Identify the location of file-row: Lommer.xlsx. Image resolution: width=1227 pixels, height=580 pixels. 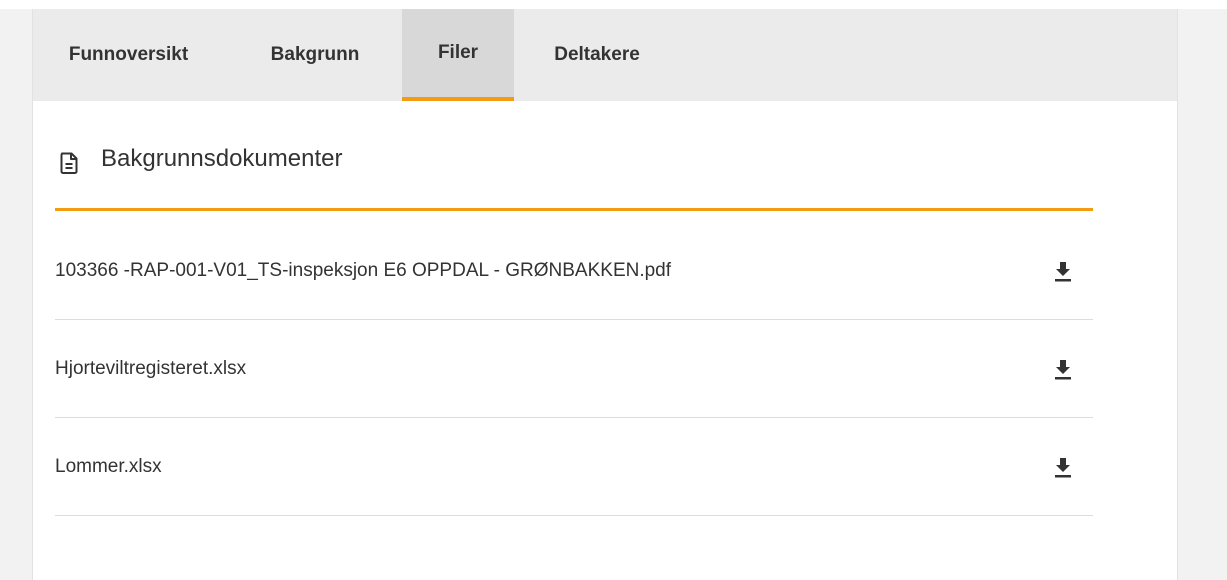
(574, 467).